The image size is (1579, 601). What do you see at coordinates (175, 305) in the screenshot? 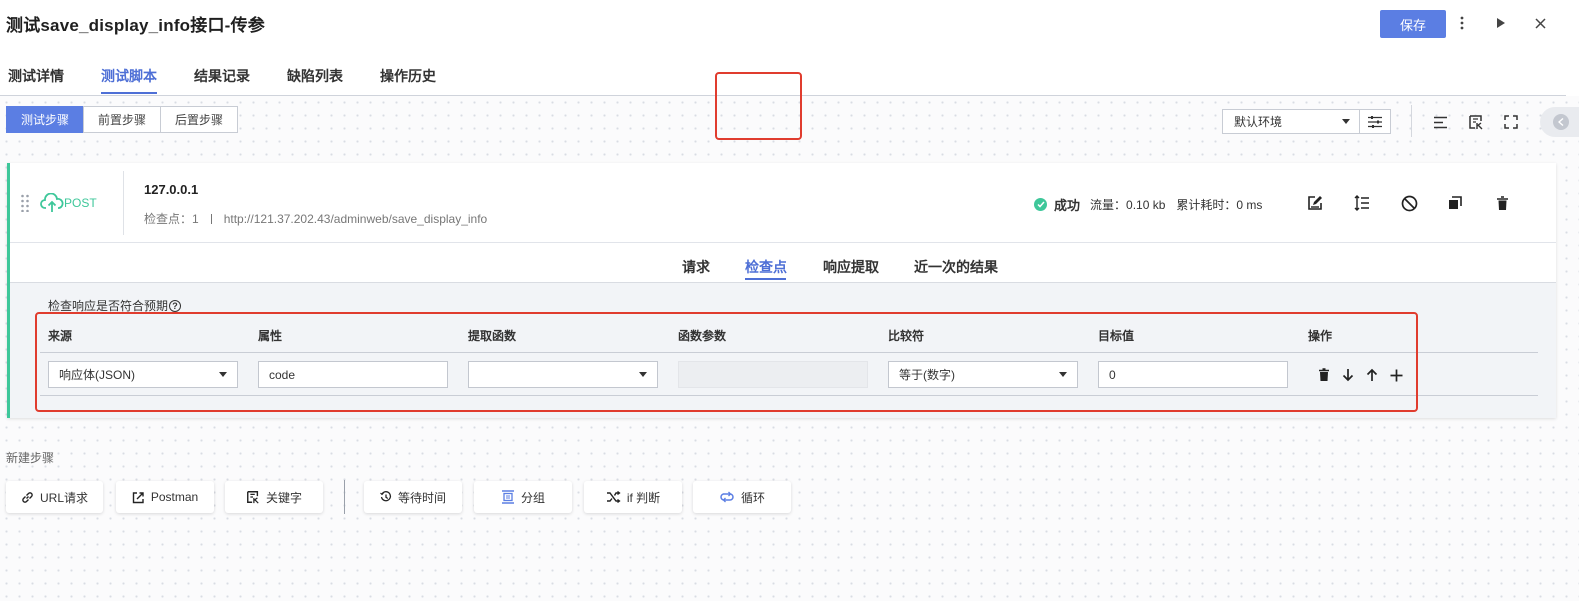
I see `help-icon: ?` at bounding box center [175, 305].